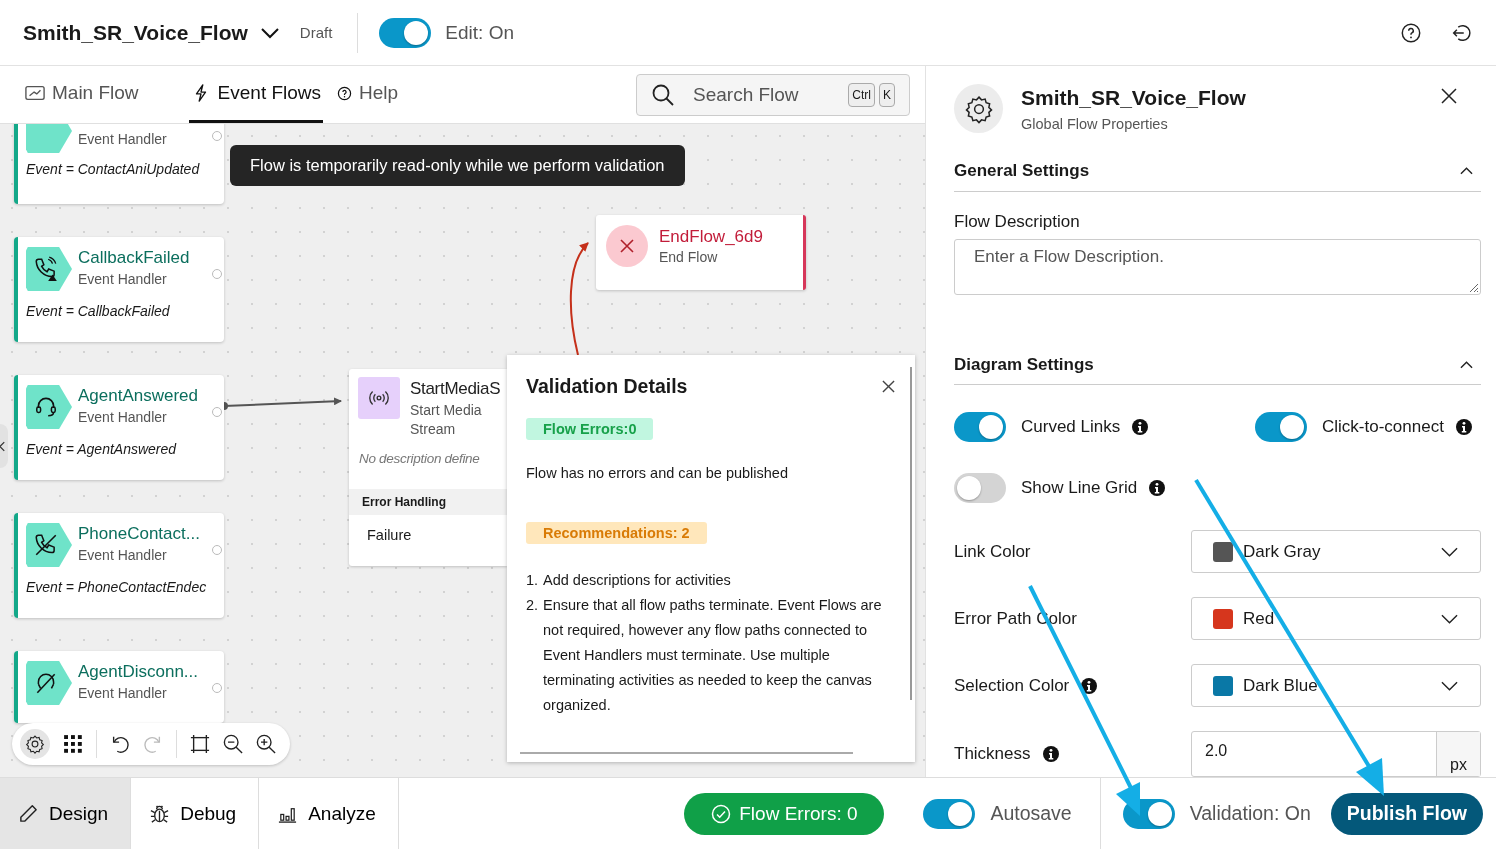  What do you see at coordinates (66, 813) in the screenshot?
I see `mode-tab: Design` at bounding box center [66, 813].